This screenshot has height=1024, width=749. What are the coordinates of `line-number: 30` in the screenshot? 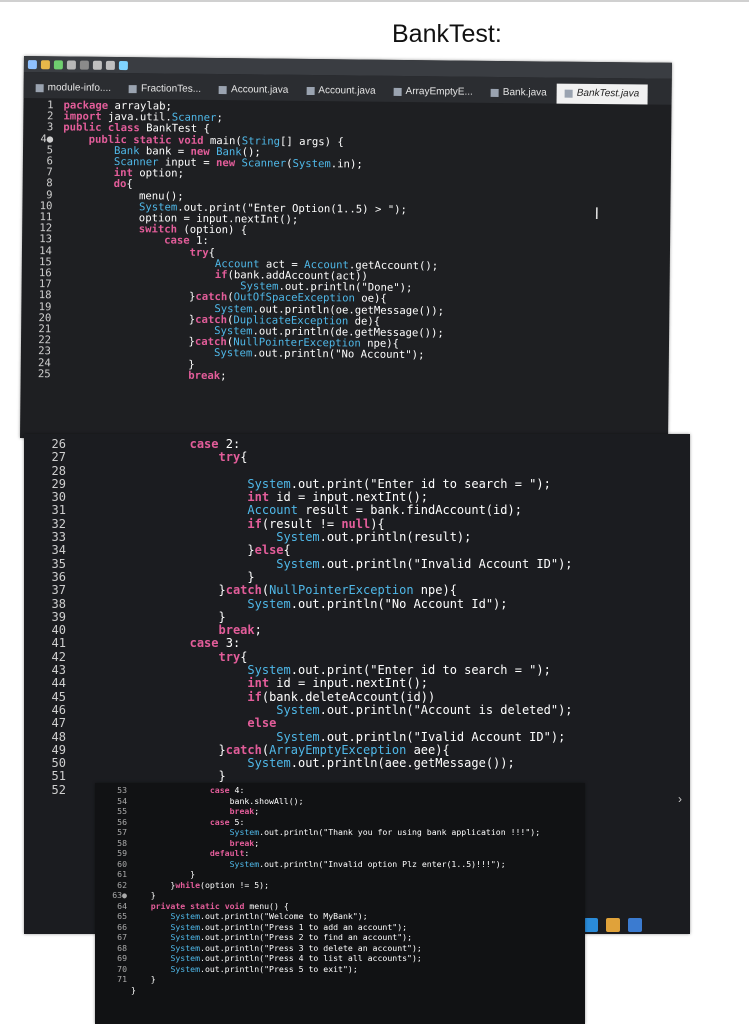 It's located at (58, 497).